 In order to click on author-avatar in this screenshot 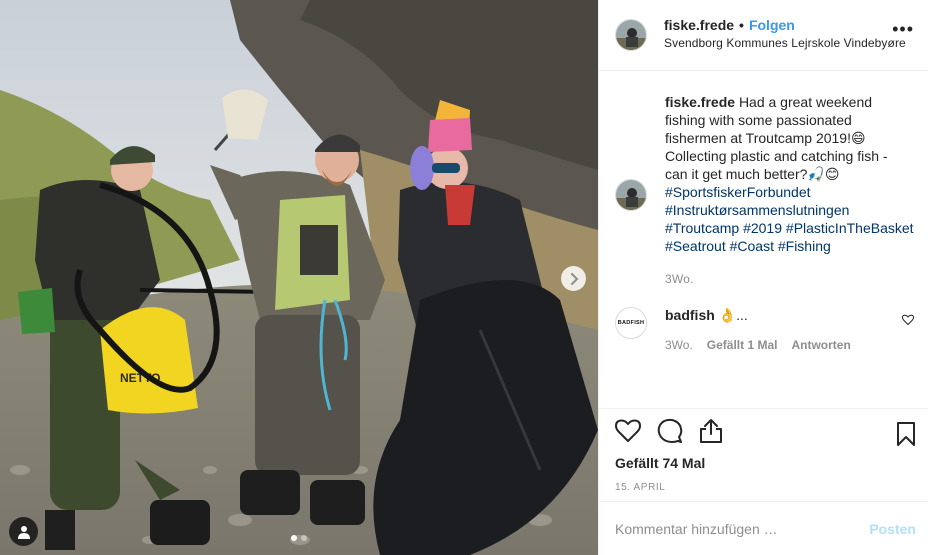, I will do `click(631, 35)`.